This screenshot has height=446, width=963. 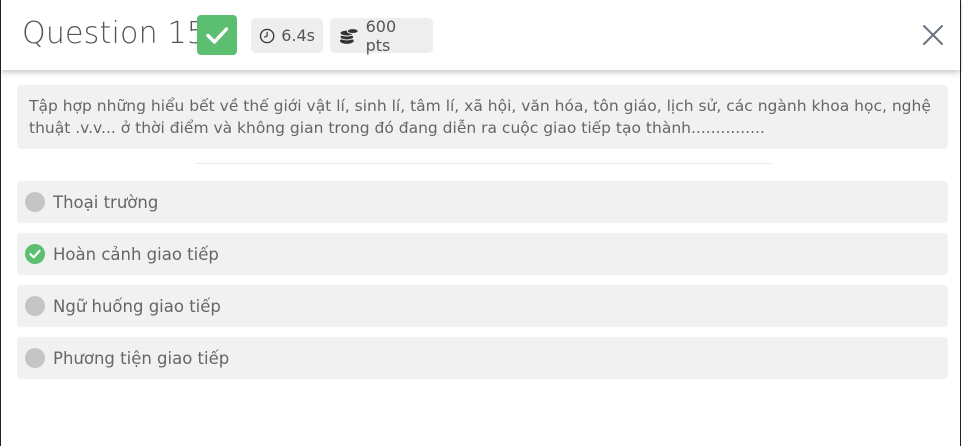 What do you see at coordinates (483, 163) in the screenshot?
I see `divider` at bounding box center [483, 163].